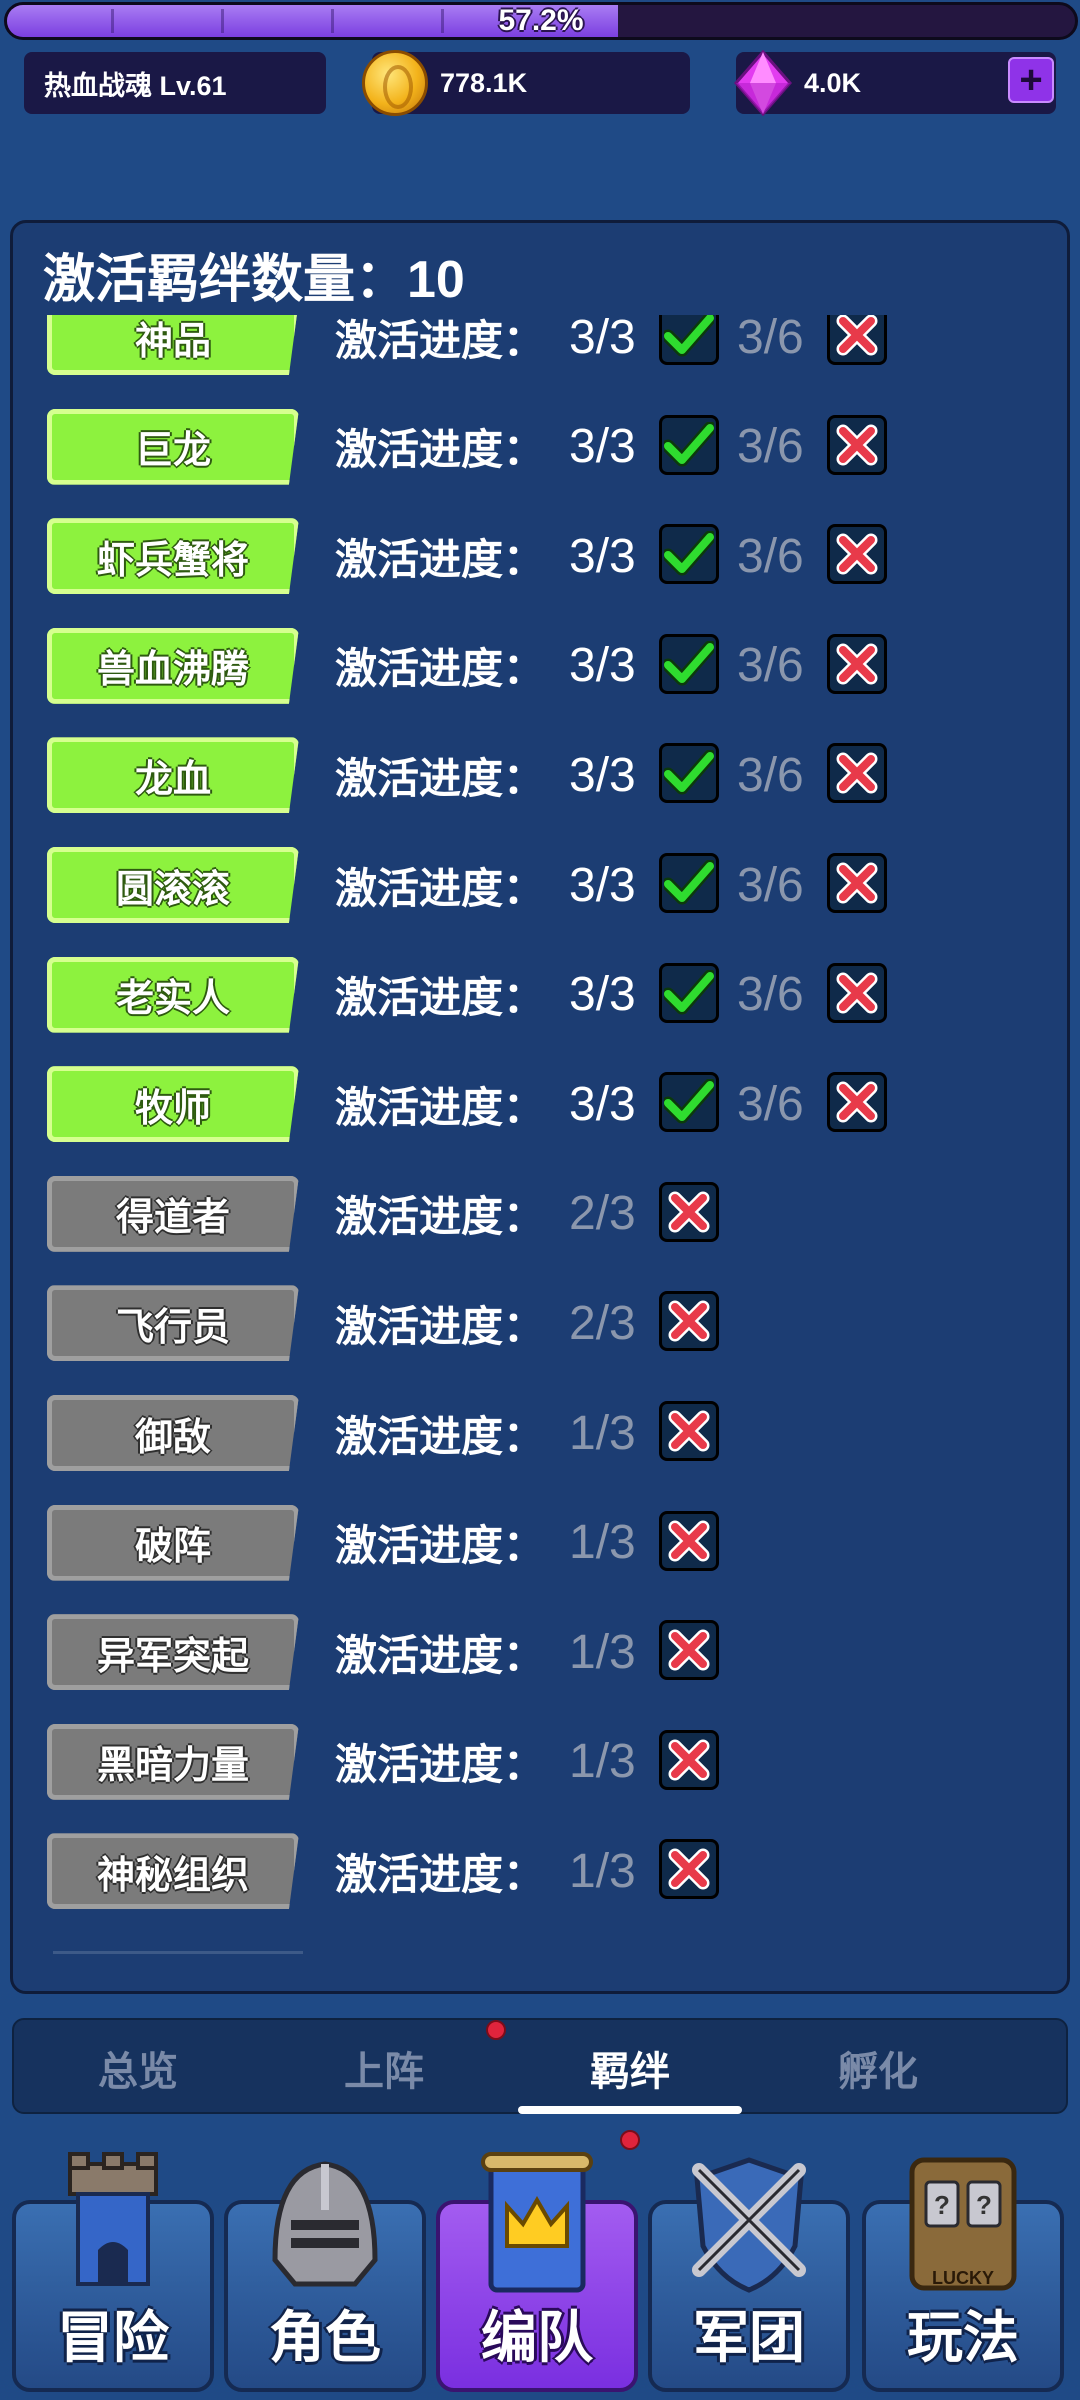 This screenshot has height=2400, width=1080. What do you see at coordinates (749, 2337) in the screenshot?
I see `nav-label: 军团` at bounding box center [749, 2337].